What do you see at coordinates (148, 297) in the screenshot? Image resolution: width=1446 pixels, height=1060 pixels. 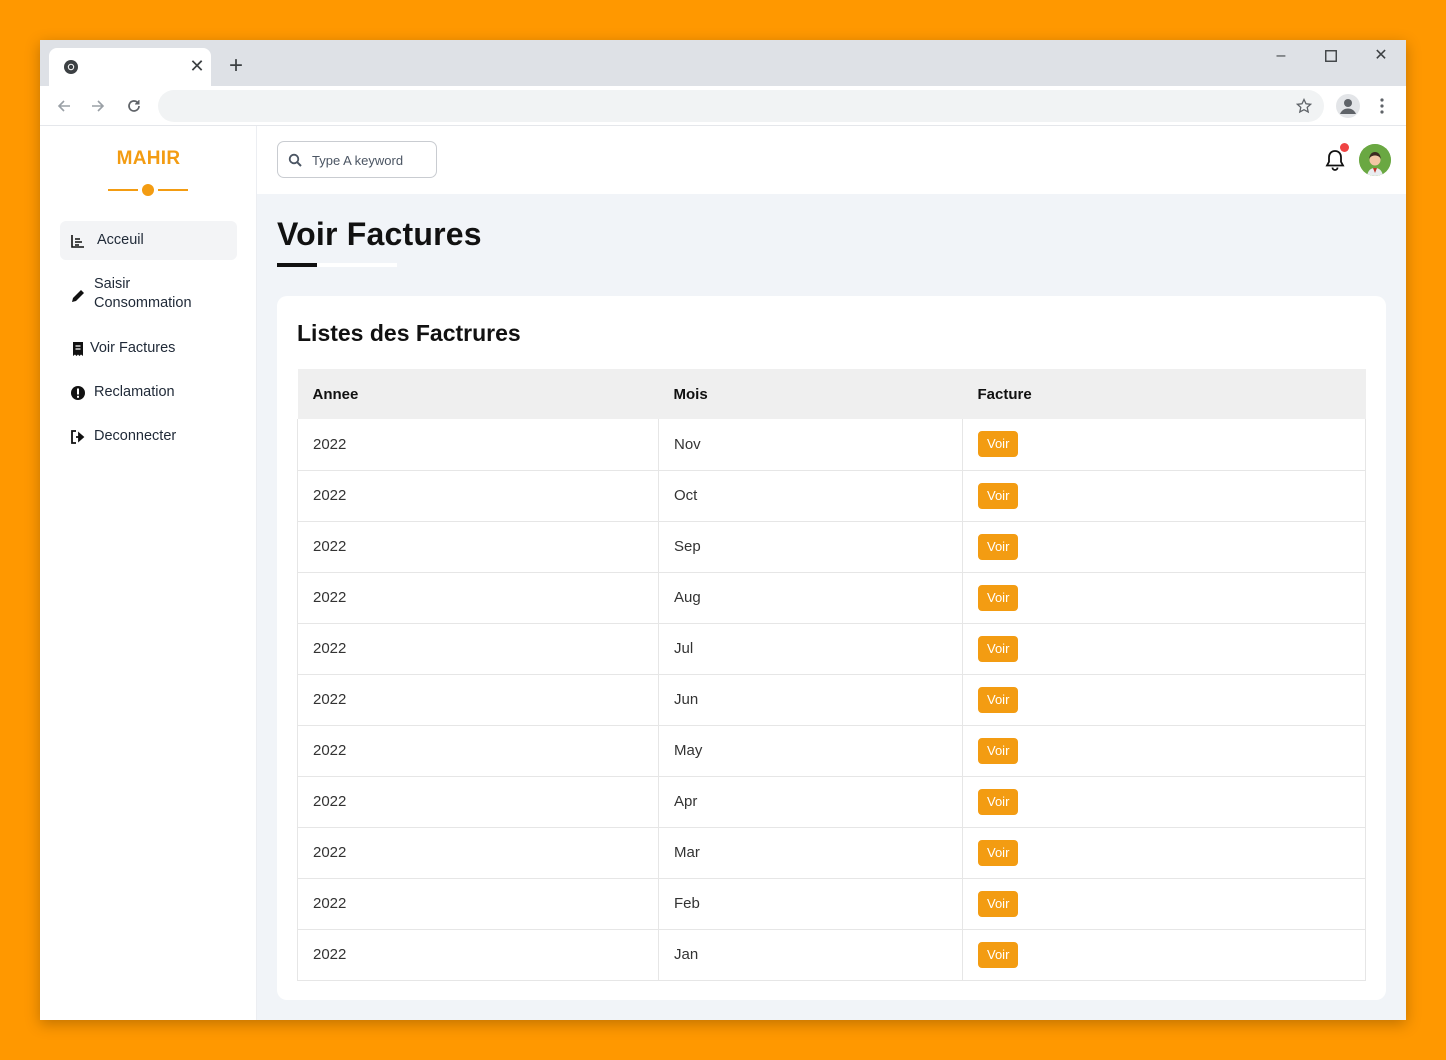 I see `sidebar-item-saisir-consommation: Saisir Consommation` at bounding box center [148, 297].